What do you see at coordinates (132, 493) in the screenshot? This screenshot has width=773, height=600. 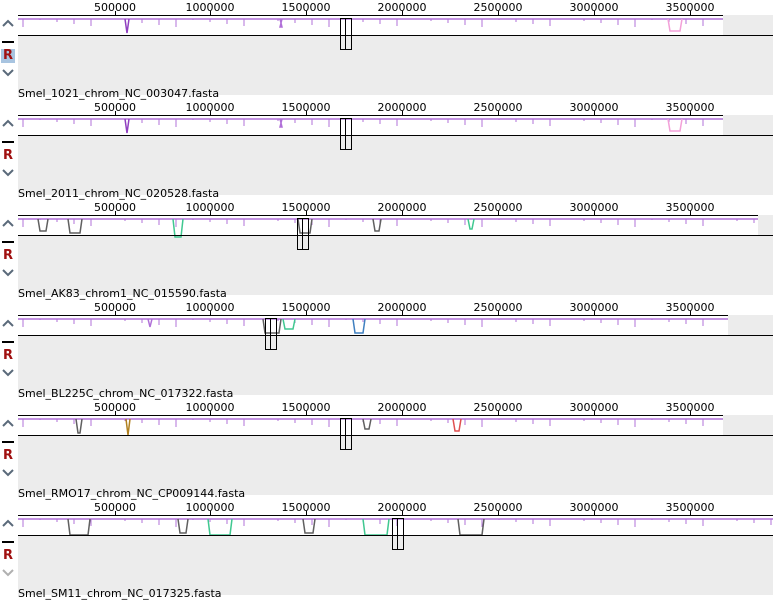 I see `sequence-name-label: Smel_RMO17_chrom_NC_CP009144.fasta` at bounding box center [132, 493].